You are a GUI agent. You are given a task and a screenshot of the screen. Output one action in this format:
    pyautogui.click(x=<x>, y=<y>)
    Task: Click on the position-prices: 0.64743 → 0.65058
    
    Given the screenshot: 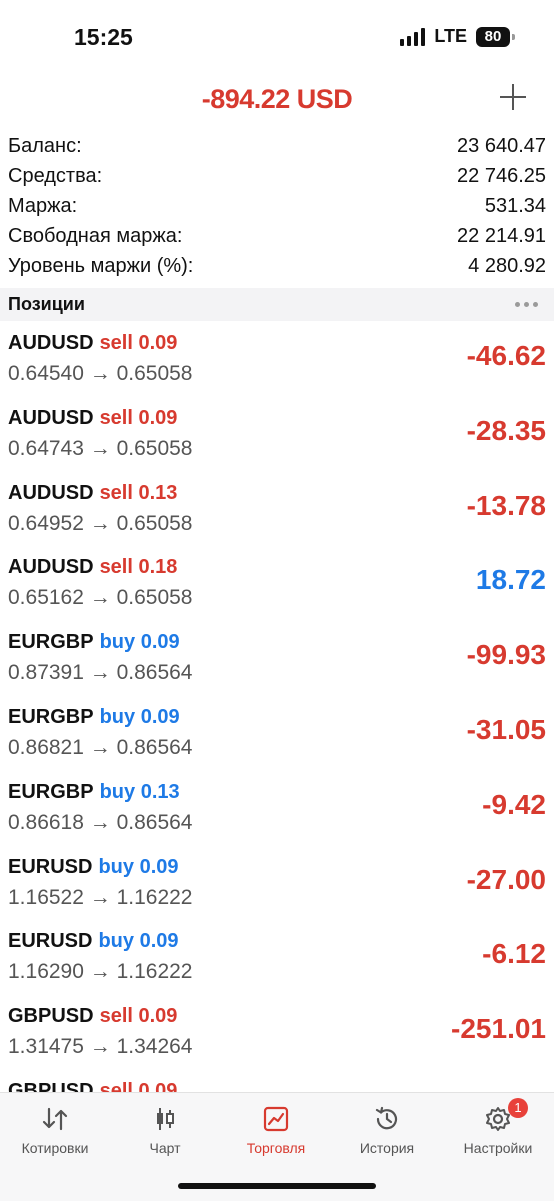 What is the action you would take?
    pyautogui.click(x=100, y=448)
    